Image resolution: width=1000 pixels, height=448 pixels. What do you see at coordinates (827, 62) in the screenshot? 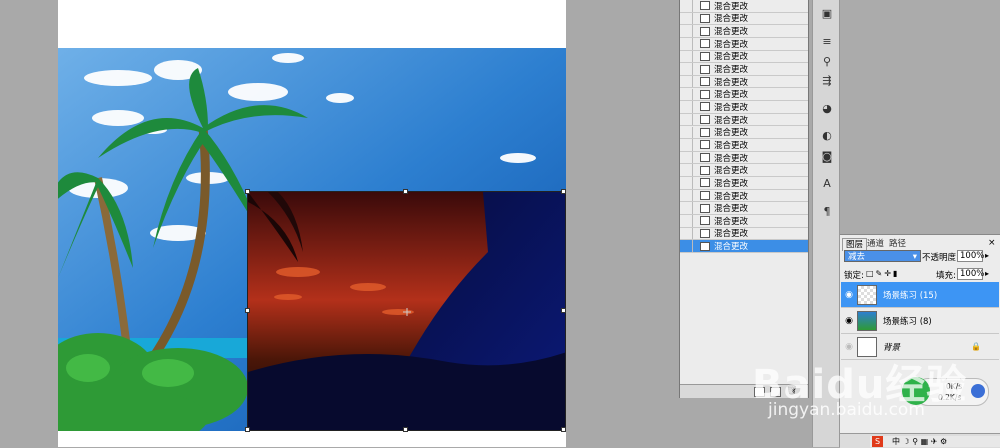
I see `brush-preset-icon: ⚲` at bounding box center [827, 62].